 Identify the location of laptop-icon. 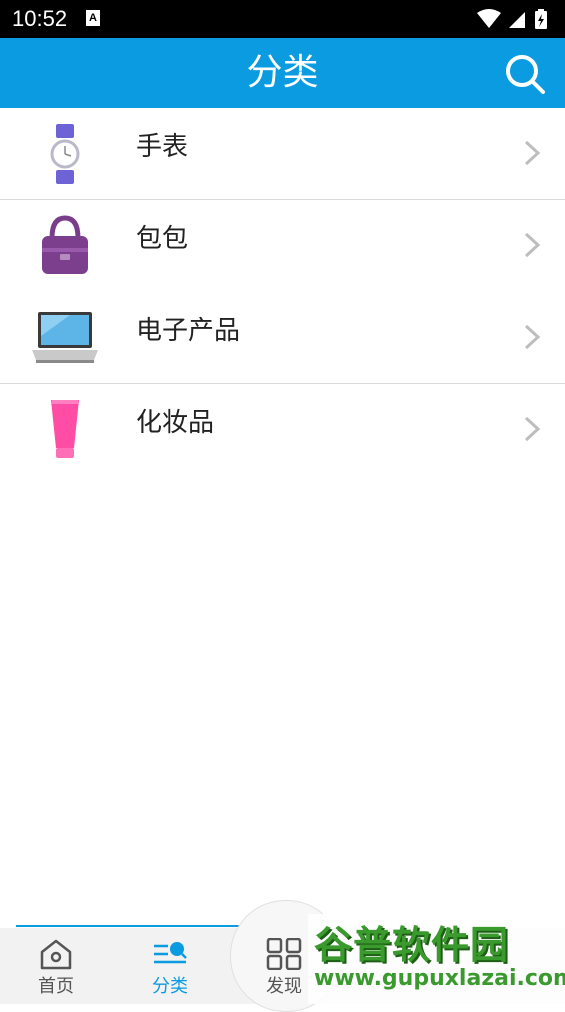
(65, 337).